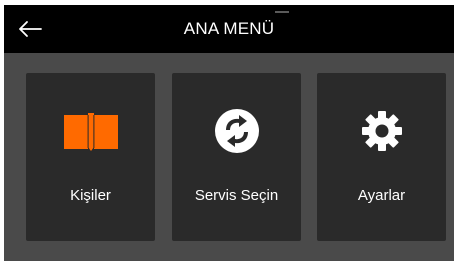 This screenshot has height=264, width=458. I want to click on tile-label: Ayarlar, so click(381, 195).